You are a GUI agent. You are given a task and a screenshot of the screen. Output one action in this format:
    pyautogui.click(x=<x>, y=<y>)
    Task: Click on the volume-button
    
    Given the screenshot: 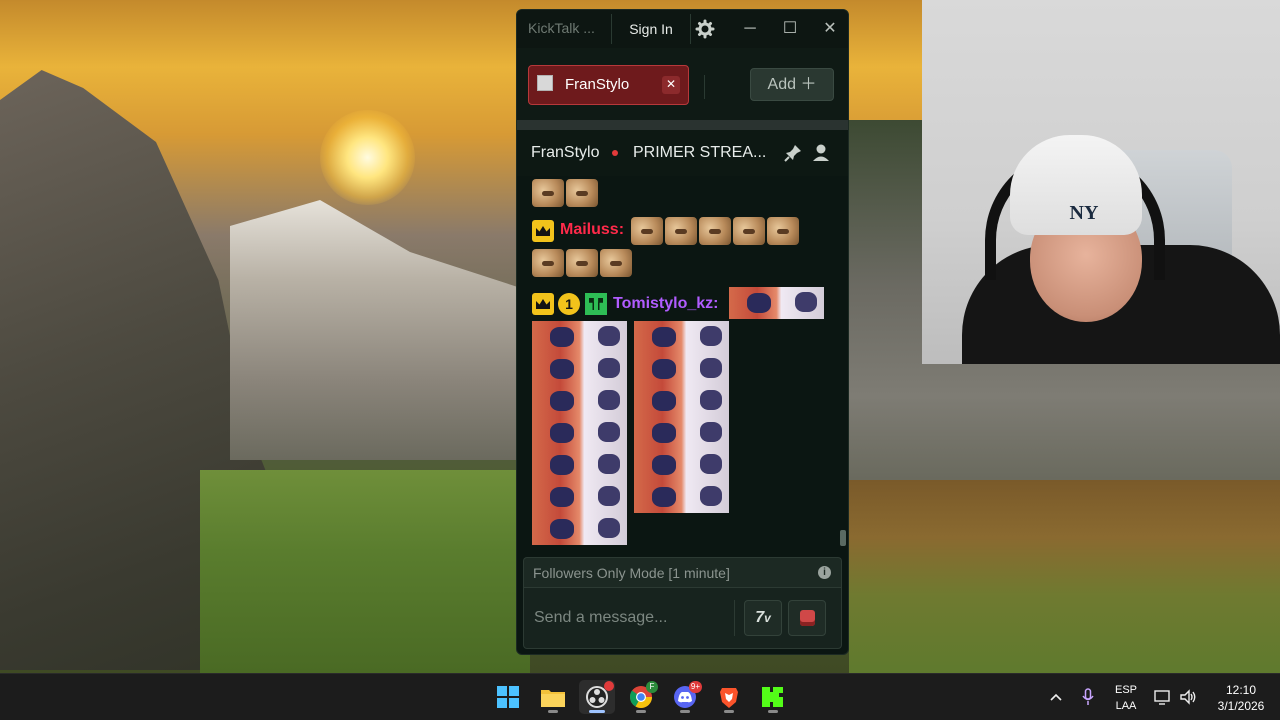 What is the action you would take?
    pyautogui.click(x=1188, y=697)
    